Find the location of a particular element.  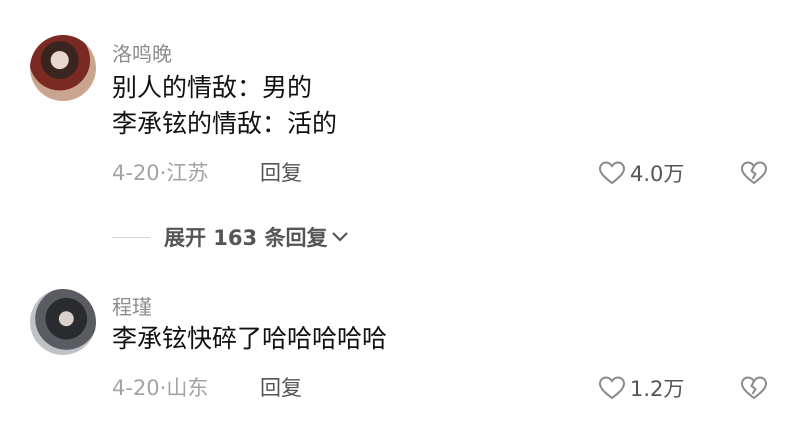

like-count: 1.2万 is located at coordinates (657, 389).